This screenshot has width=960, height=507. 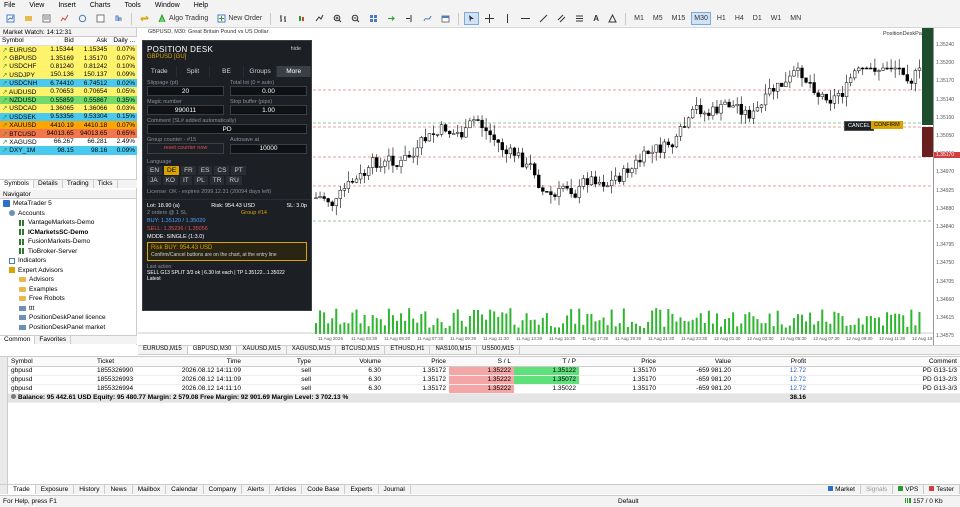 I want to click on tf-d1: D1, so click(x=757, y=18).